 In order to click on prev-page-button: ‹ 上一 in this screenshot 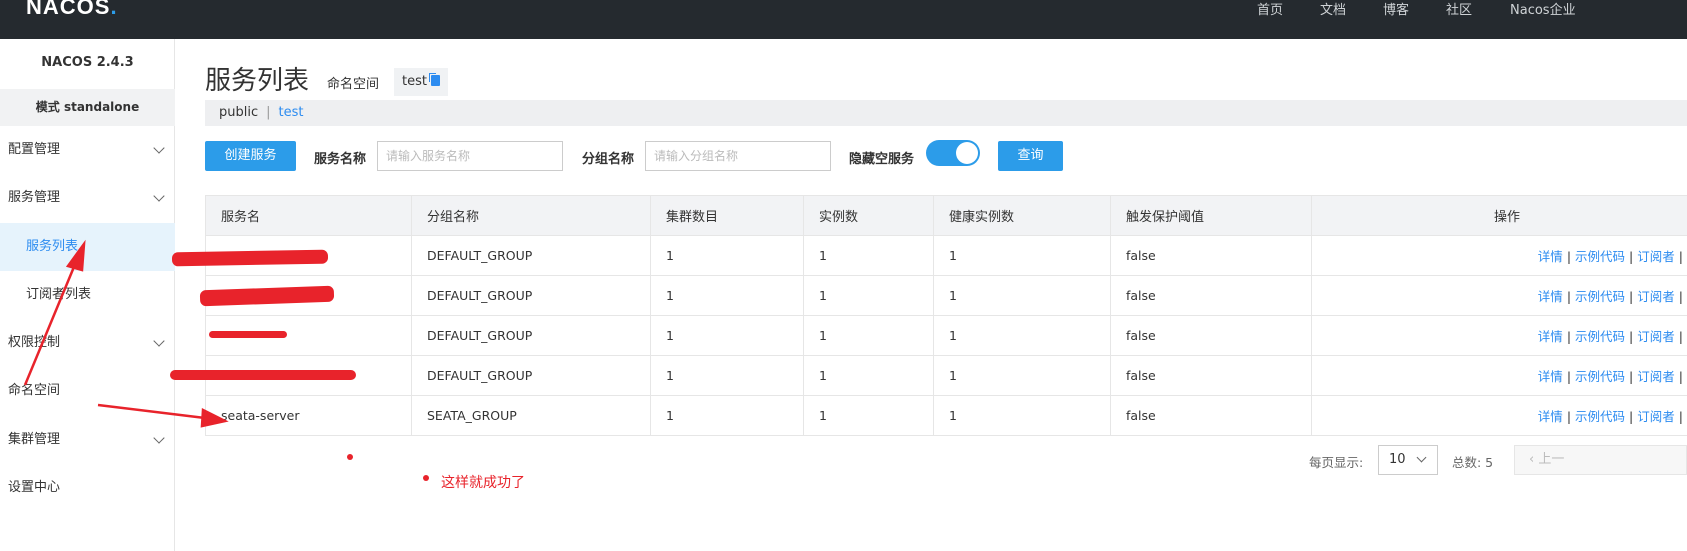, I will do `click(1600, 460)`.